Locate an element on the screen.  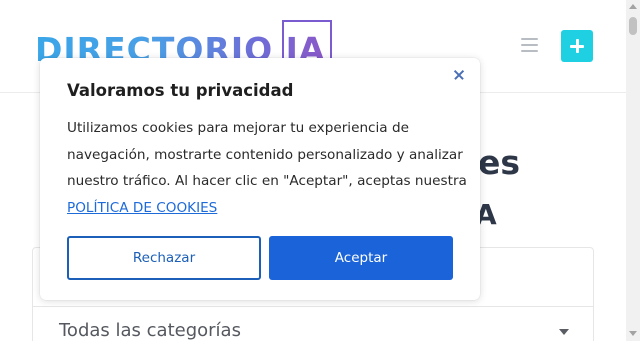
category-select-value: Todas las categorías is located at coordinates (150, 330).